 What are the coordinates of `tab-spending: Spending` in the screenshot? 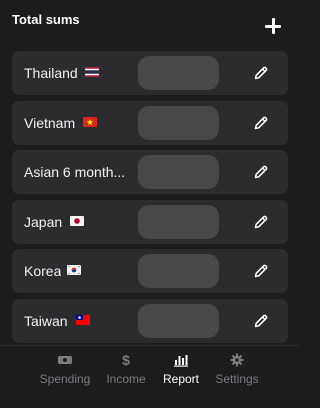 It's located at (65, 373).